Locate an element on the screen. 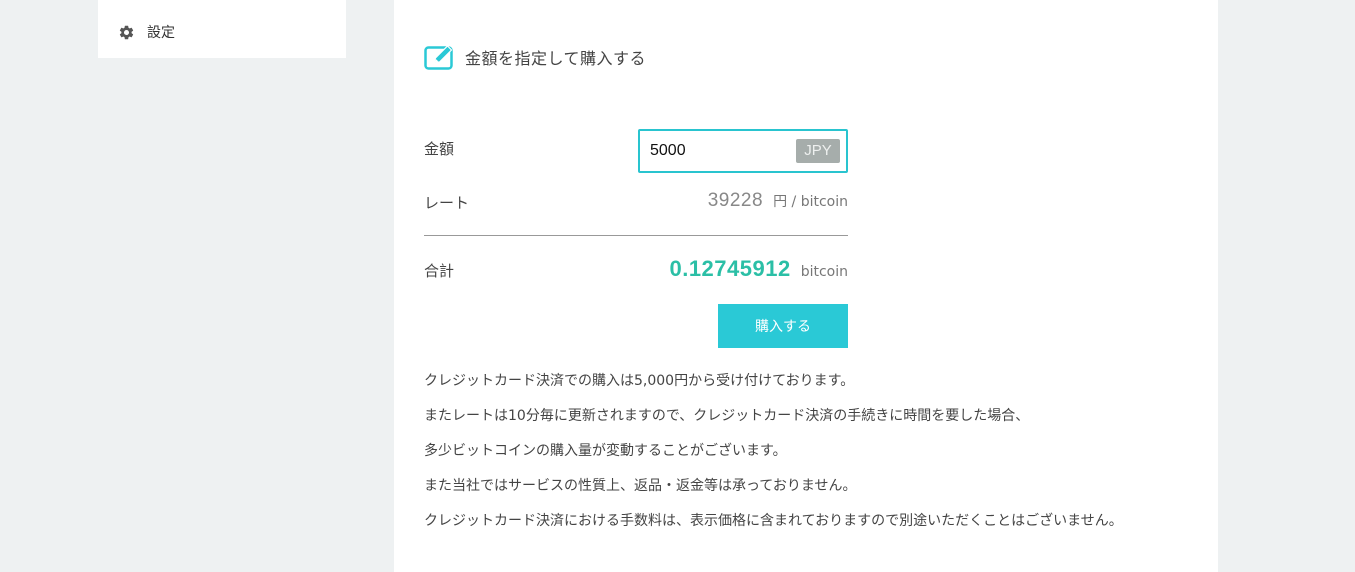 The width and height of the screenshot is (1355, 572). amount-field: JPY is located at coordinates (743, 151).